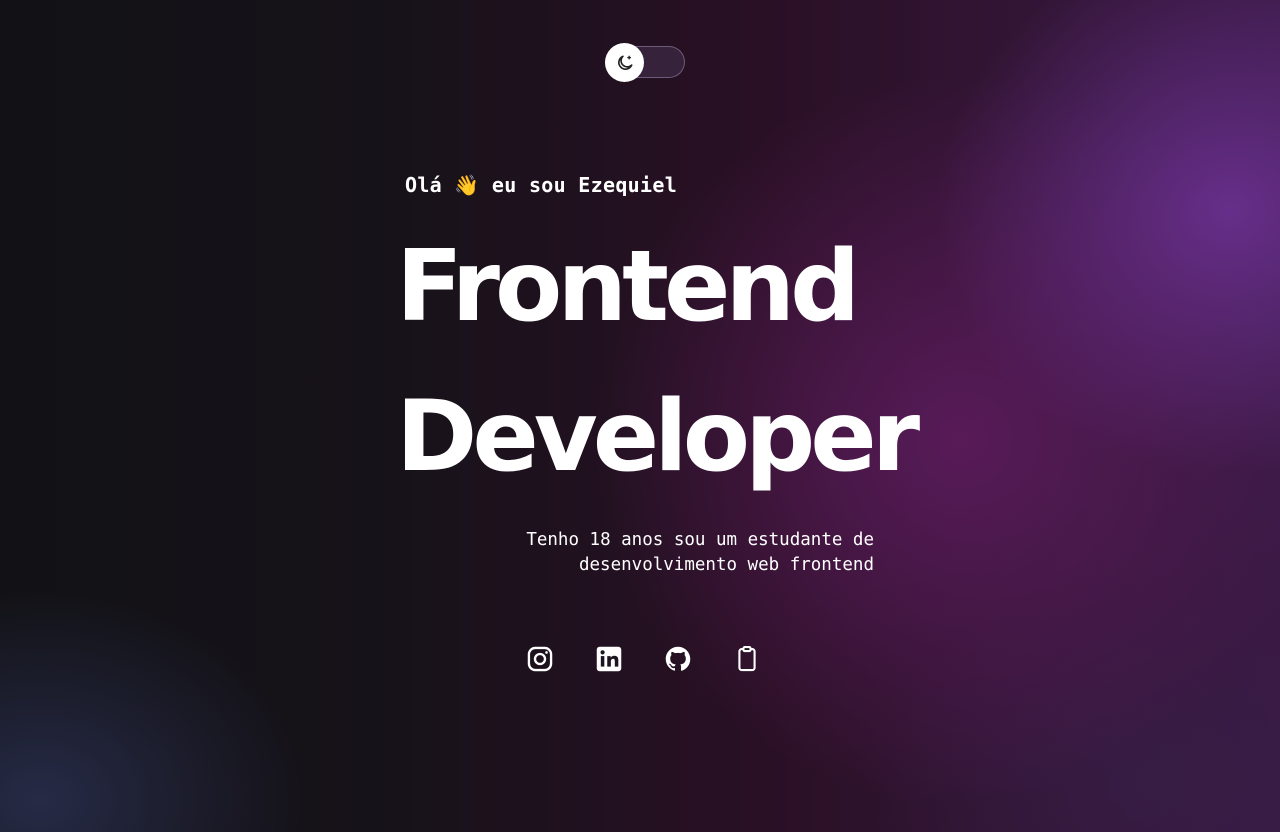 Image resolution: width=1280 pixels, height=832 pixels. I want to click on theme-toggle, so click(645, 62).